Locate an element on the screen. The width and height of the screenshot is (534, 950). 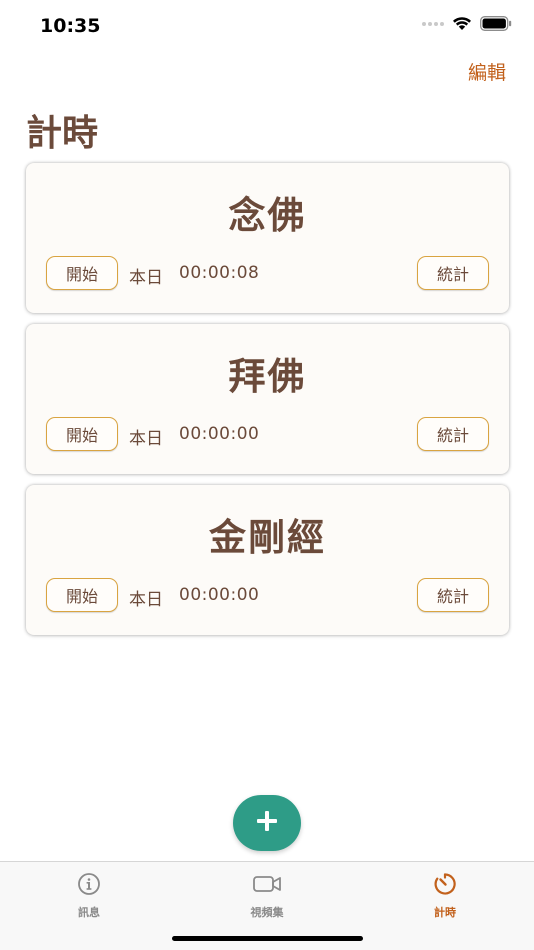
timer-name: 金剛經 is located at coordinates (267, 537).